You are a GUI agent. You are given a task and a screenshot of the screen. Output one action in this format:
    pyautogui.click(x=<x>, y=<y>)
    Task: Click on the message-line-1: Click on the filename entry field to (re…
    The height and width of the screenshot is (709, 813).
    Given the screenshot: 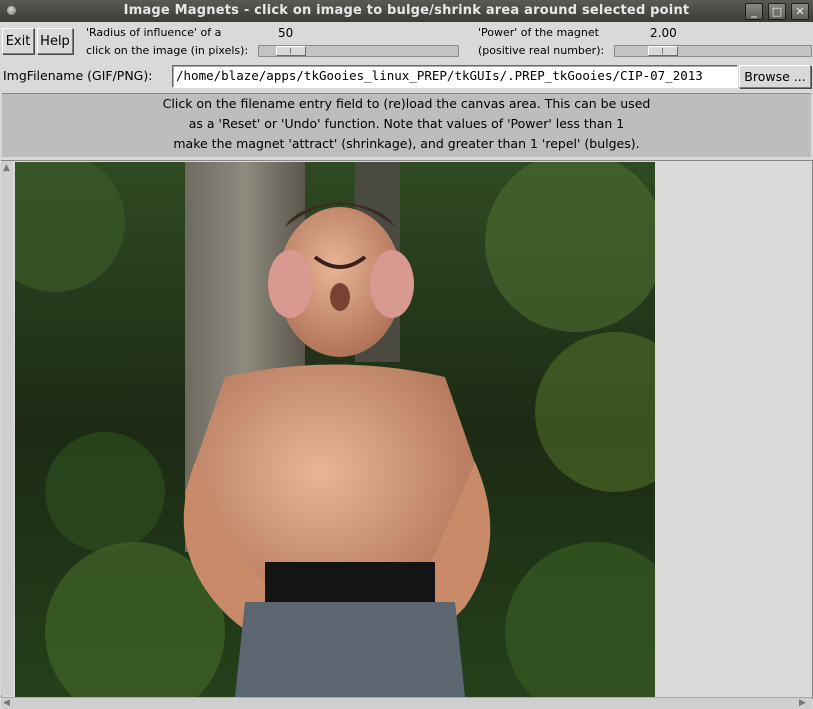 What is the action you would take?
    pyautogui.click(x=406, y=103)
    